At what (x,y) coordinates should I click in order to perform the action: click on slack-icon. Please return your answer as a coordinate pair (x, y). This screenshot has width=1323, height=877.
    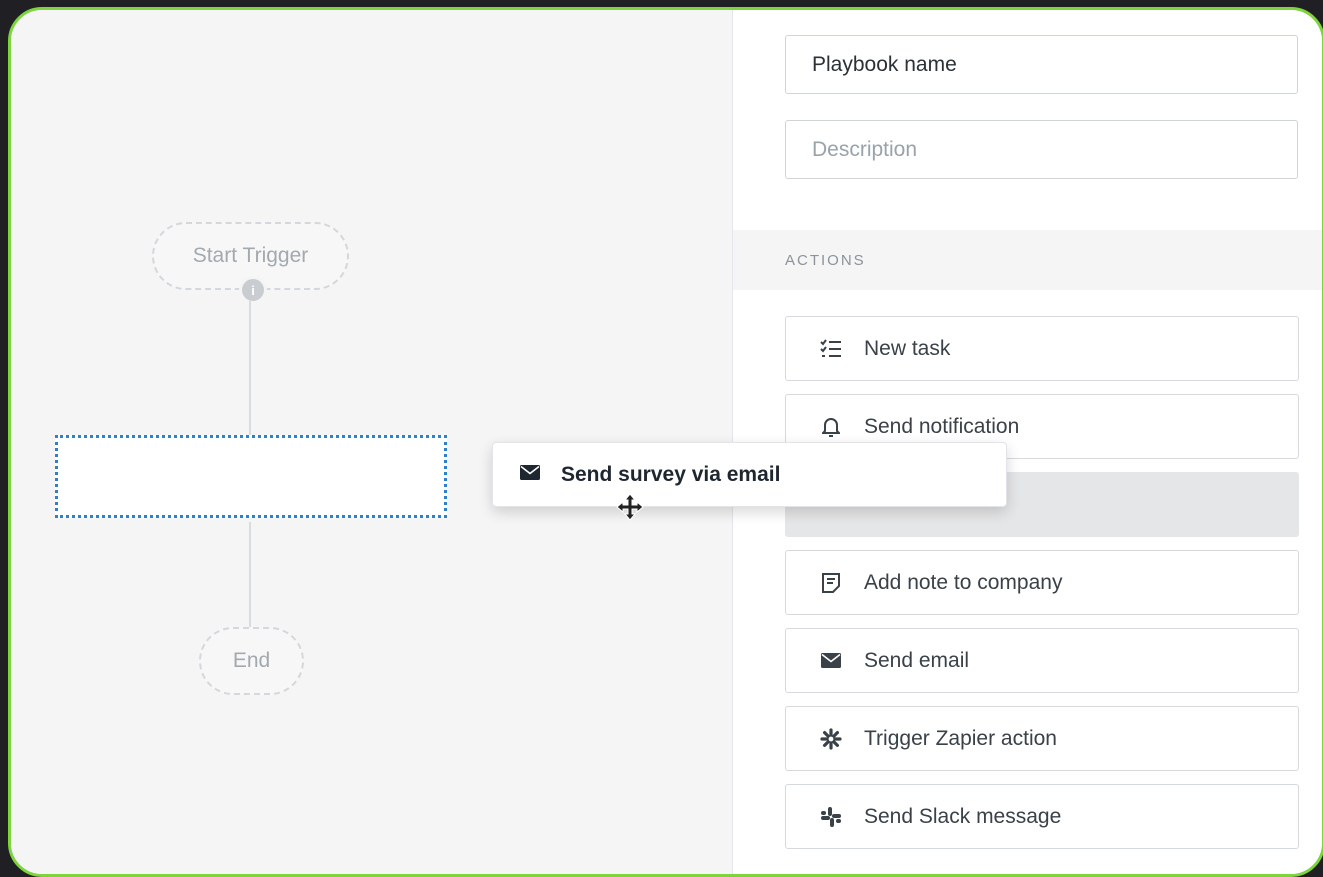
    Looking at the image, I should click on (831, 817).